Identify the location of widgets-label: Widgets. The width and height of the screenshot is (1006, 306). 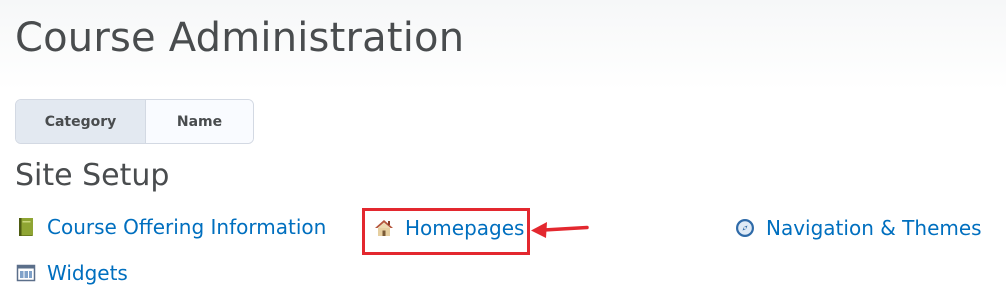
(87, 273).